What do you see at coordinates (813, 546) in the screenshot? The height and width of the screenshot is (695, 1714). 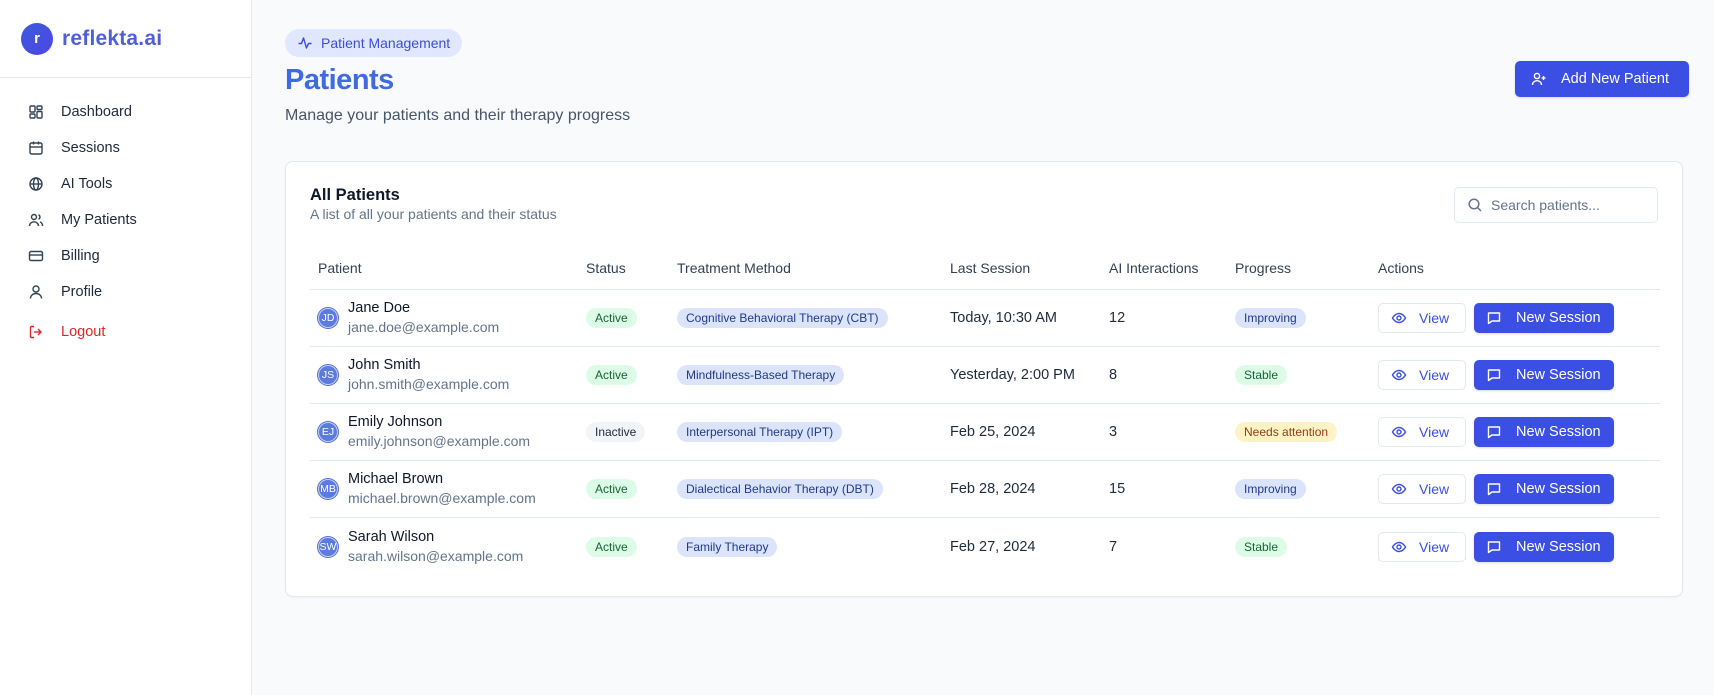 I see `treatment-cell: Family Therapy` at bounding box center [813, 546].